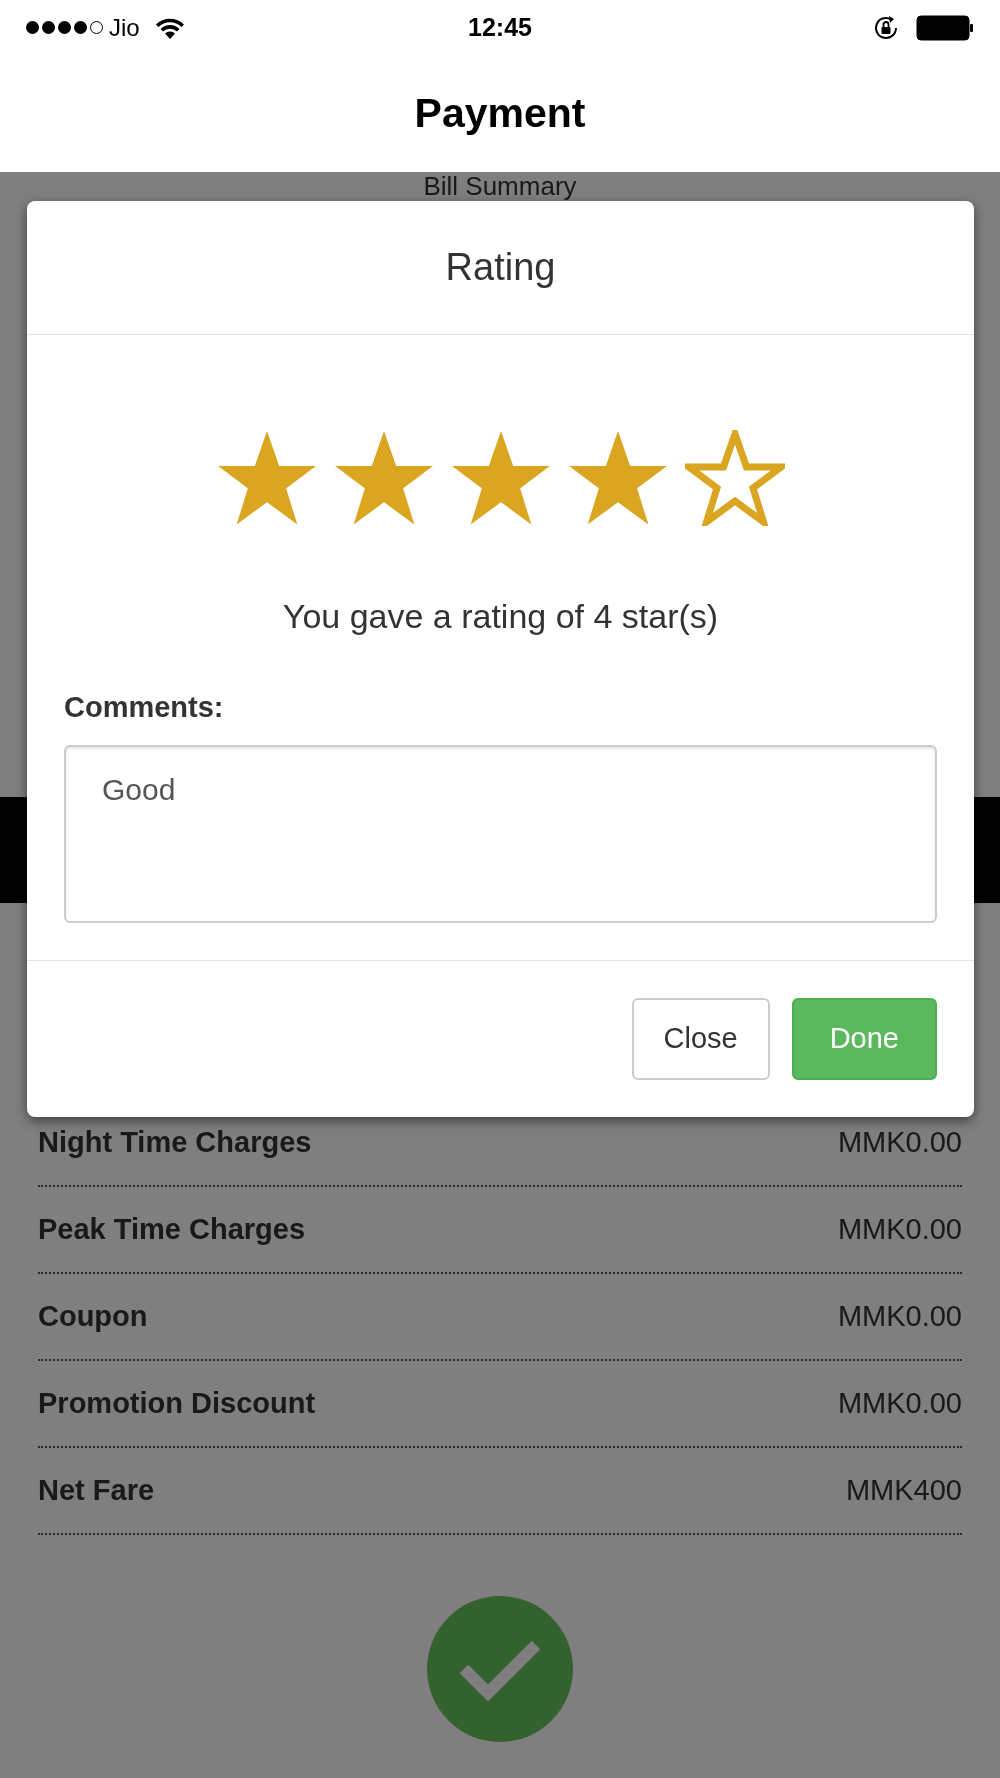 The width and height of the screenshot is (1000, 1778). What do you see at coordinates (177, 1403) in the screenshot?
I see `charge-label: Promotion Discount` at bounding box center [177, 1403].